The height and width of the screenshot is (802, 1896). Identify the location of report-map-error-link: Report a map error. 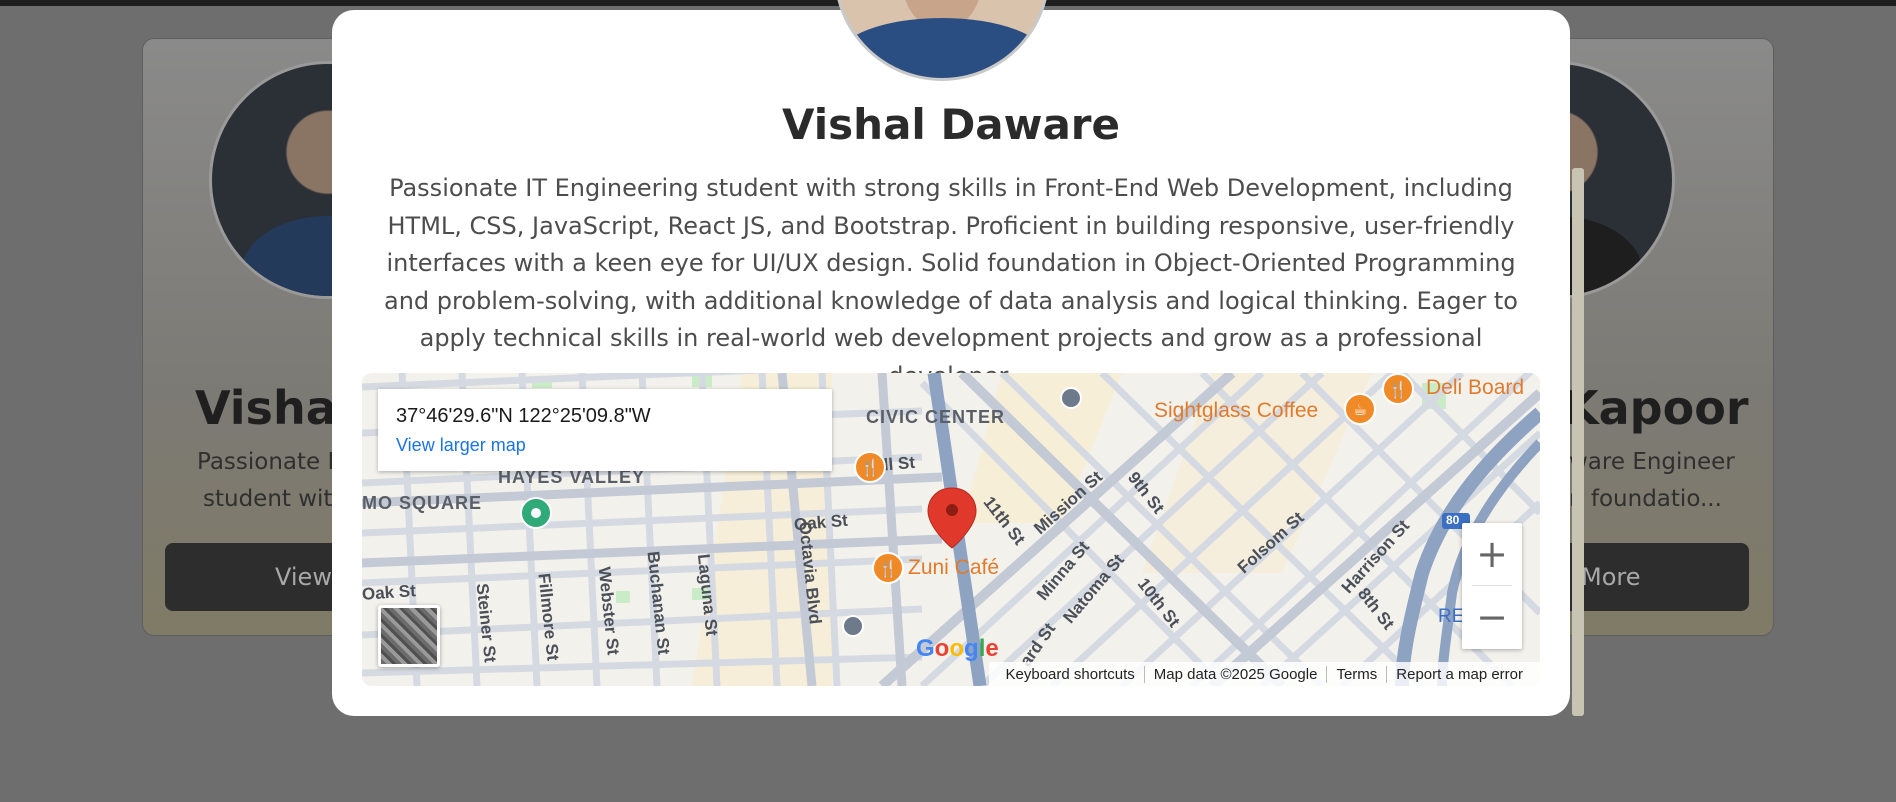
(1459, 674).